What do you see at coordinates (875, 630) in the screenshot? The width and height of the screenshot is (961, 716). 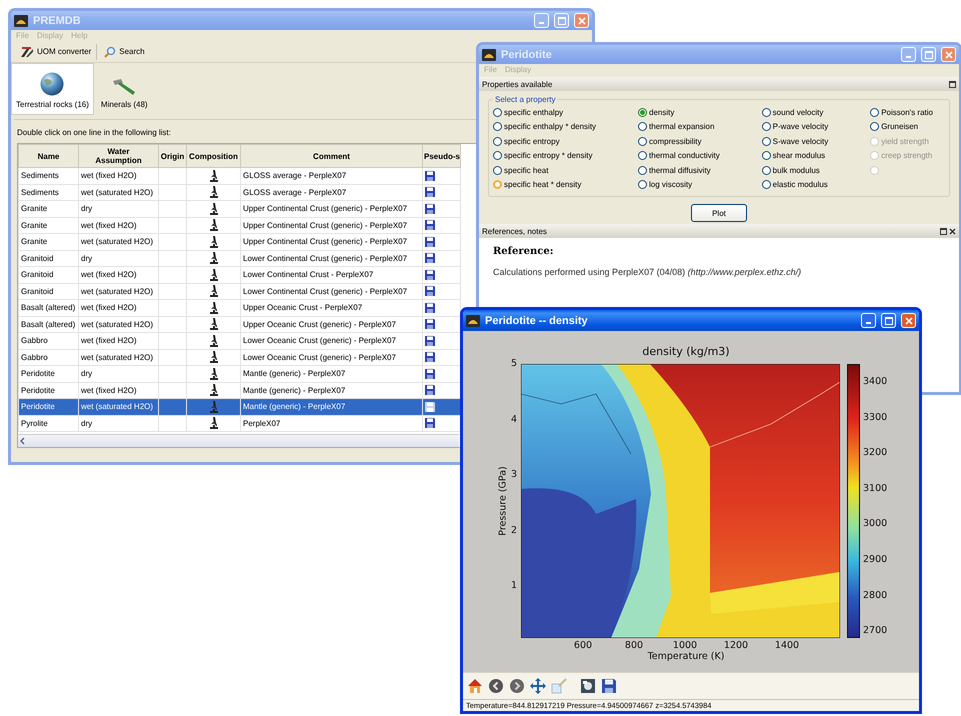 I see `colorbar-tick-label: 2700` at bounding box center [875, 630].